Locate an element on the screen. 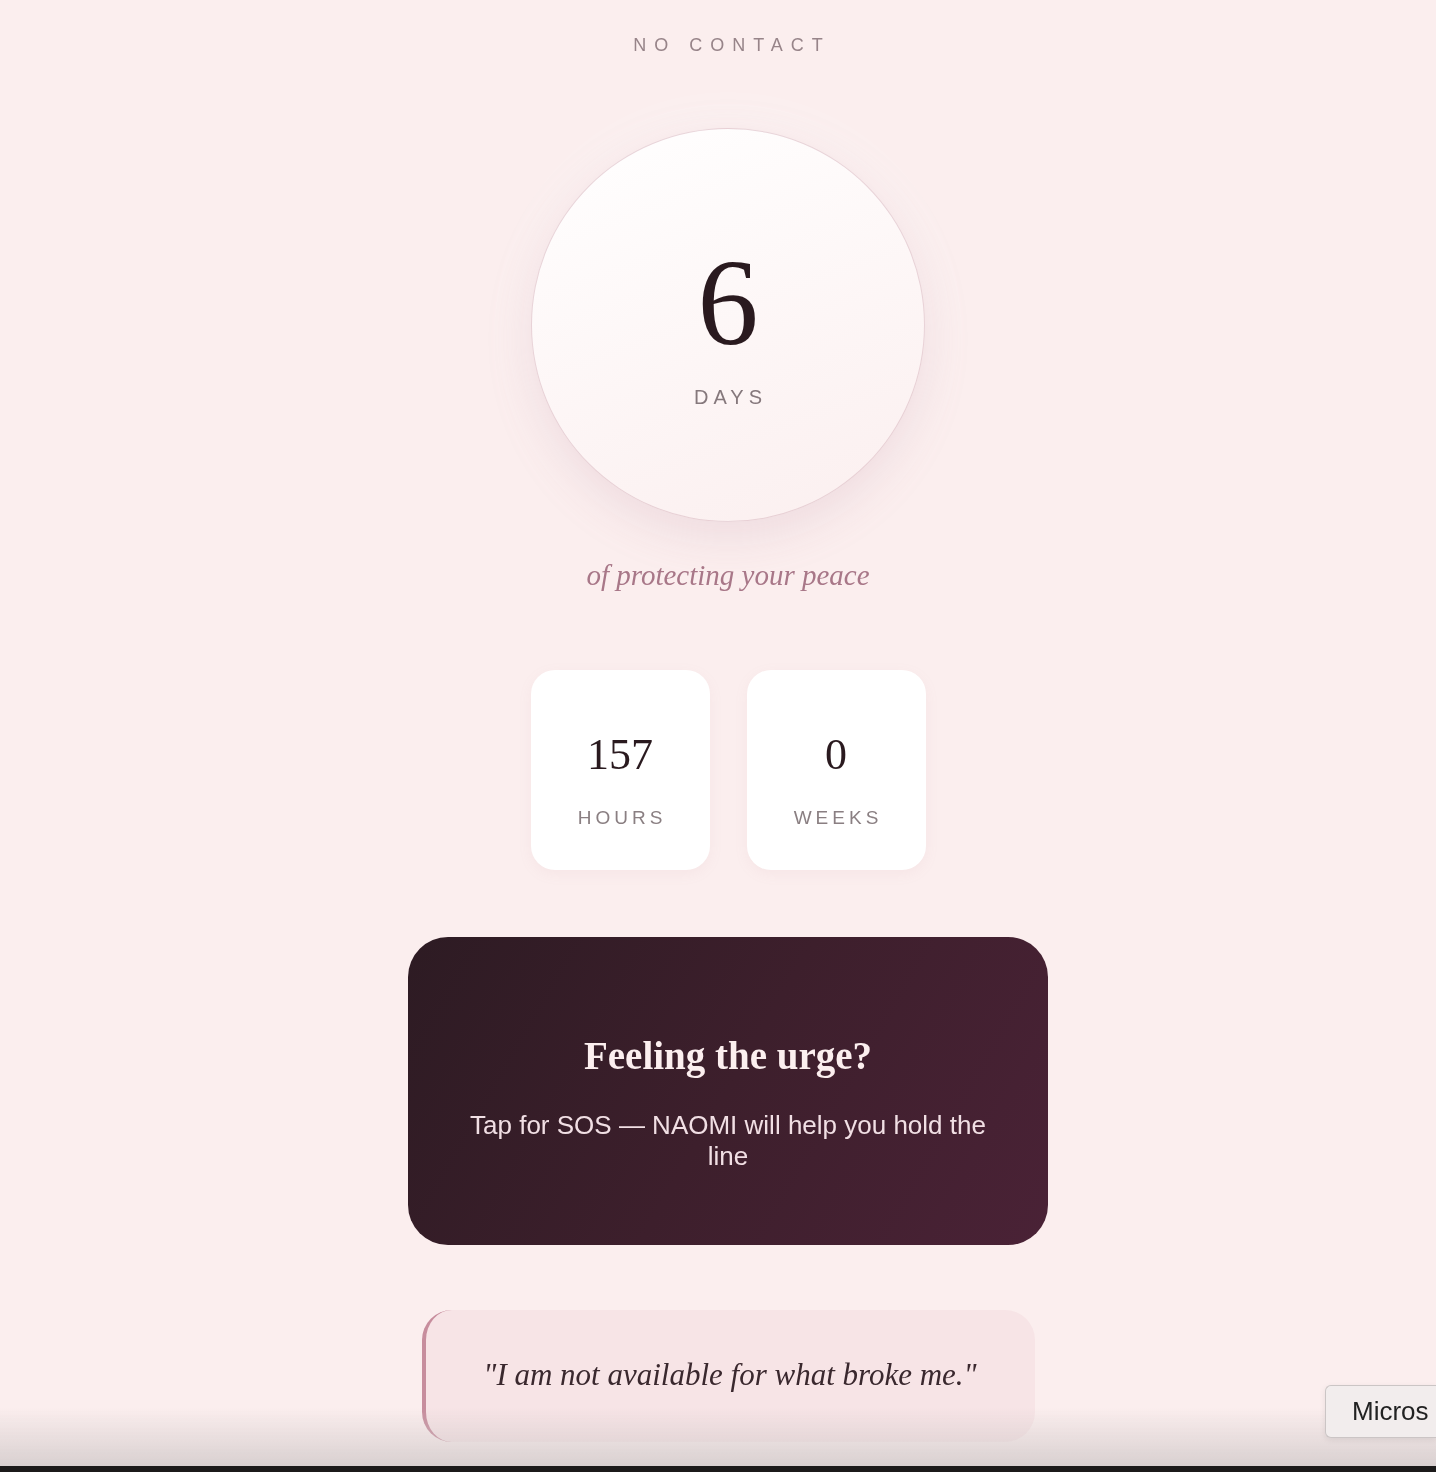 The height and width of the screenshot is (1472, 1436). tagline-text: of protecting your peace is located at coordinates (728, 575).